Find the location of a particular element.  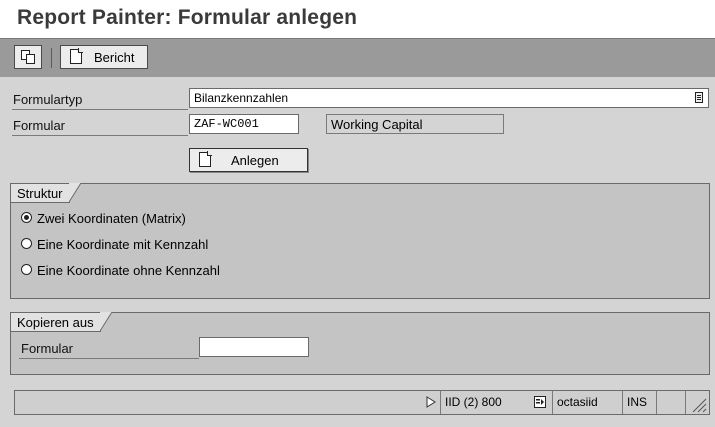

kopieren-group-title: Kopieren aus is located at coordinates (61, 322).